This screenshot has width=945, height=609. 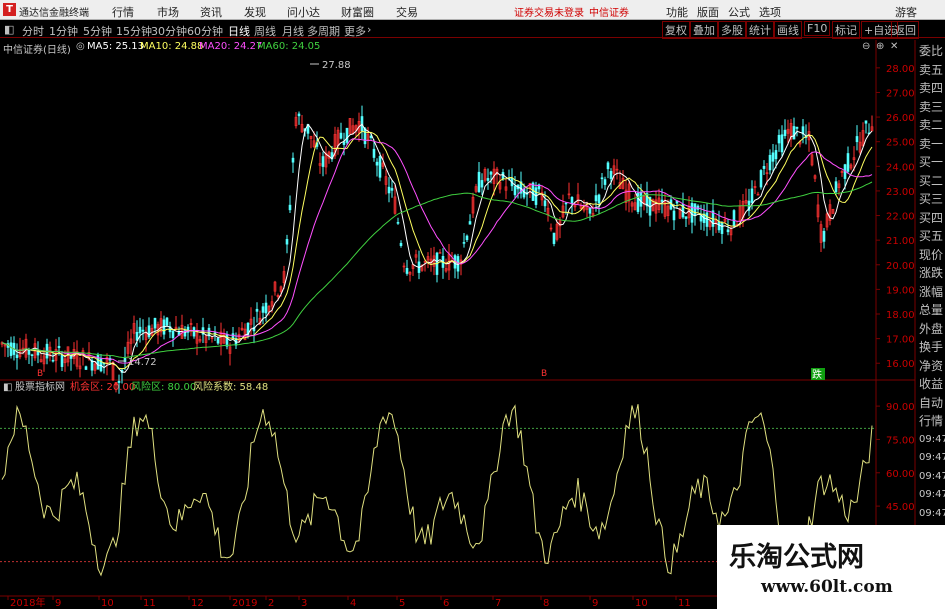 What do you see at coordinates (931, 384) in the screenshot?
I see `quote-panel-item: 收益` at bounding box center [931, 384].